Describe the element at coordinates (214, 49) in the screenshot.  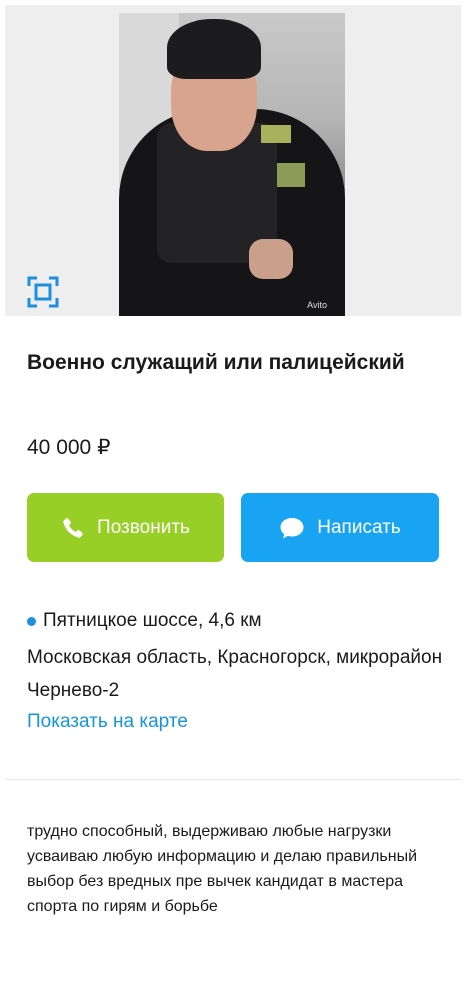
I see `photo-person-hat` at that location.